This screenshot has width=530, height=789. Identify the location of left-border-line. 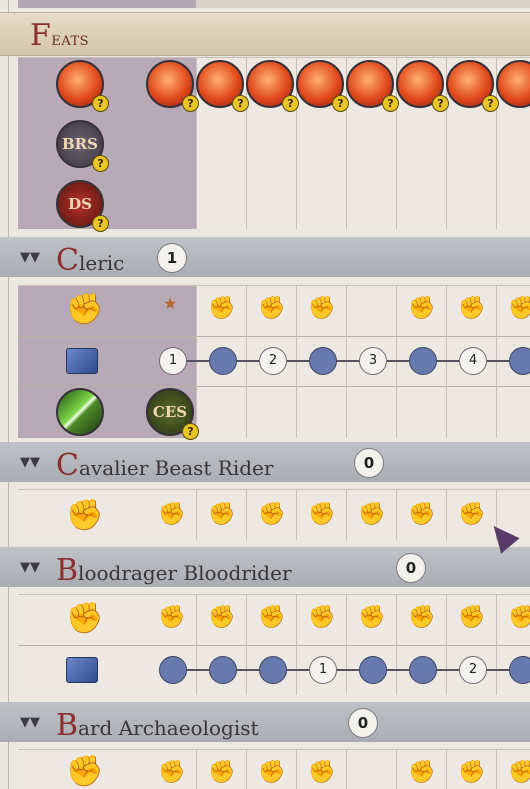
(8, 394).